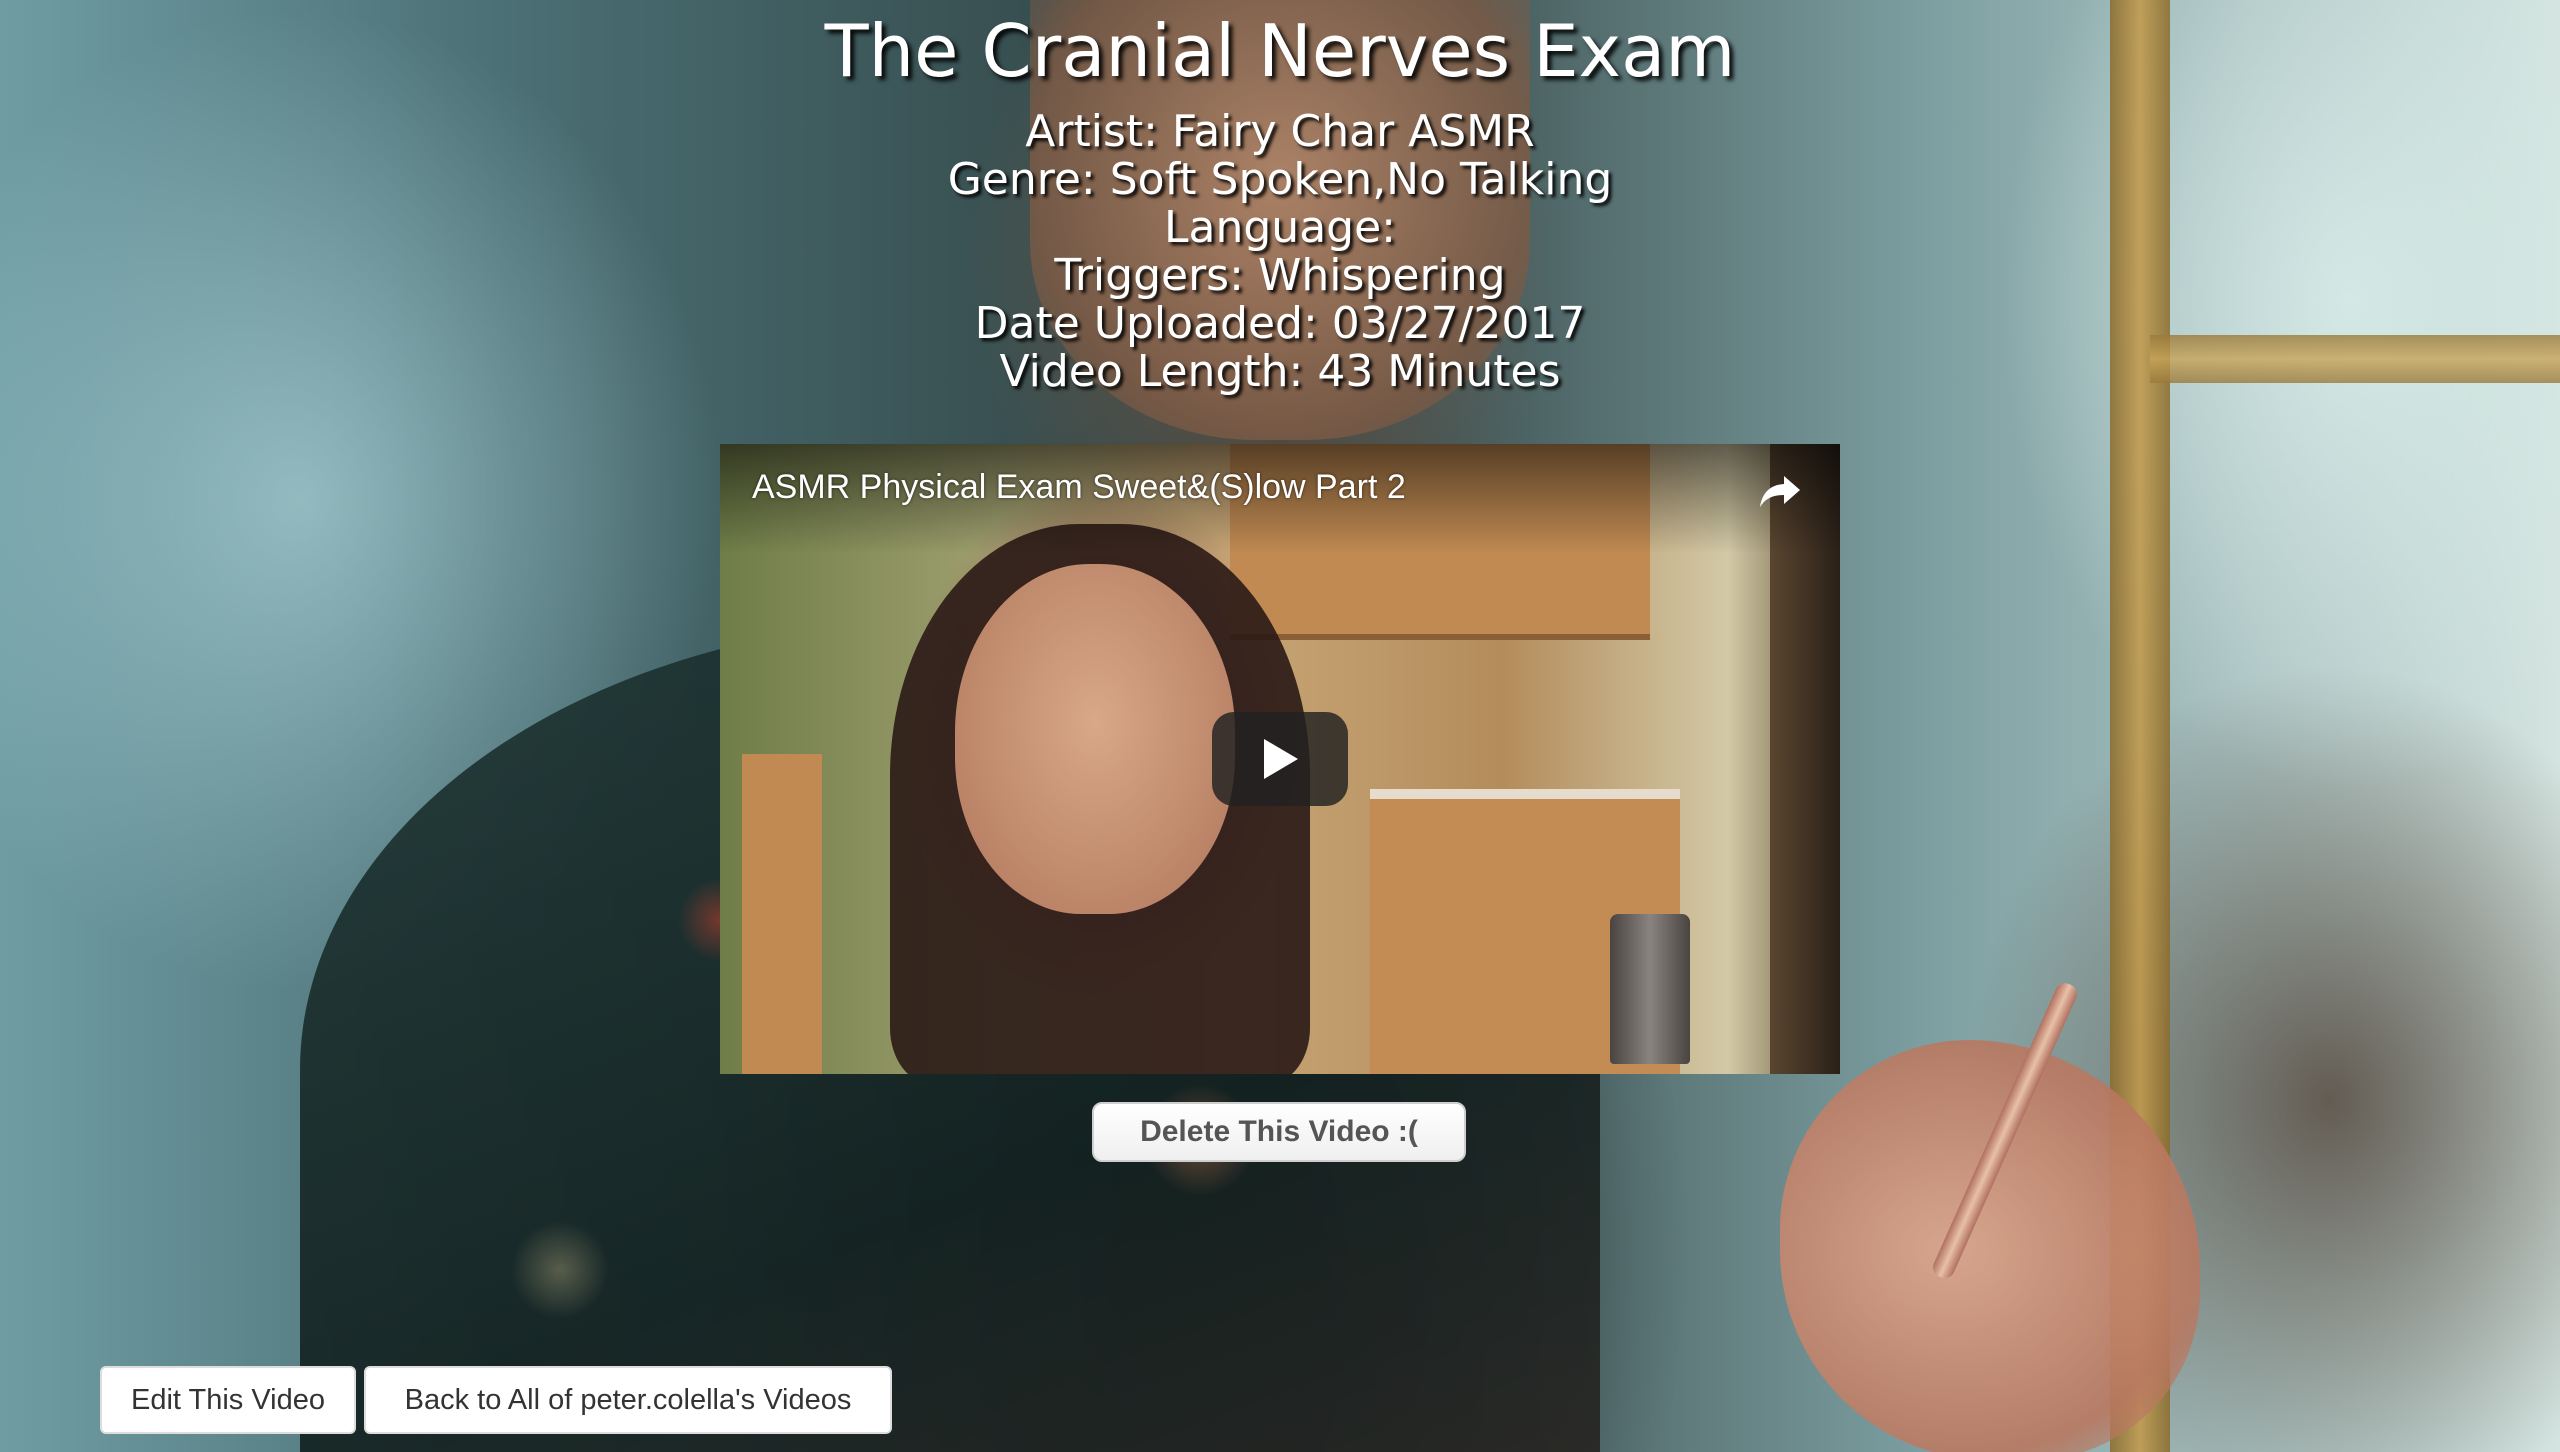 This screenshot has width=2560, height=1452. I want to click on share-arrow-icon, so click(1780, 491).